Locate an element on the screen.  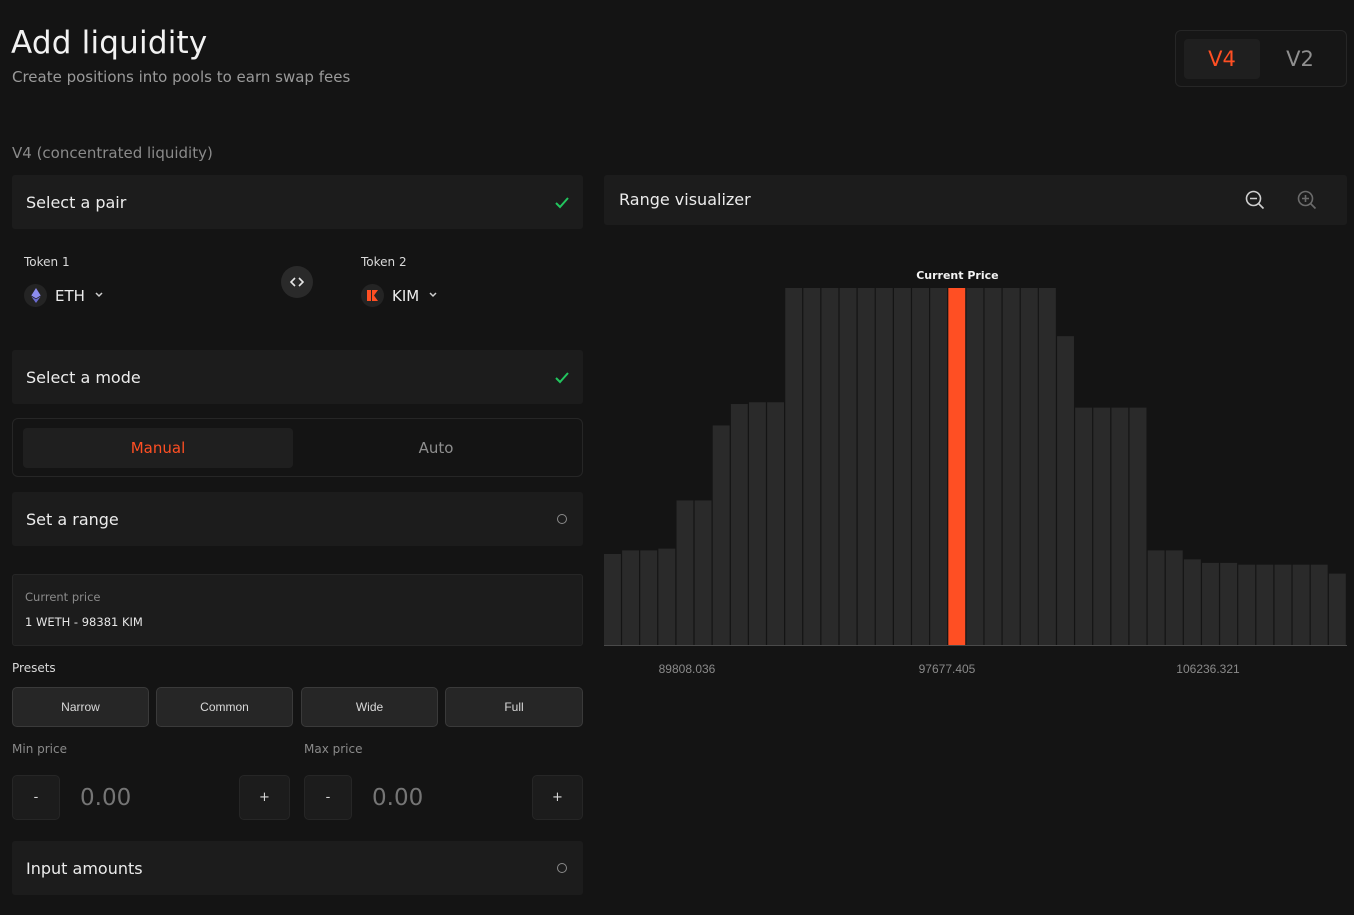
set-range-label: Set a range is located at coordinates (72, 519).